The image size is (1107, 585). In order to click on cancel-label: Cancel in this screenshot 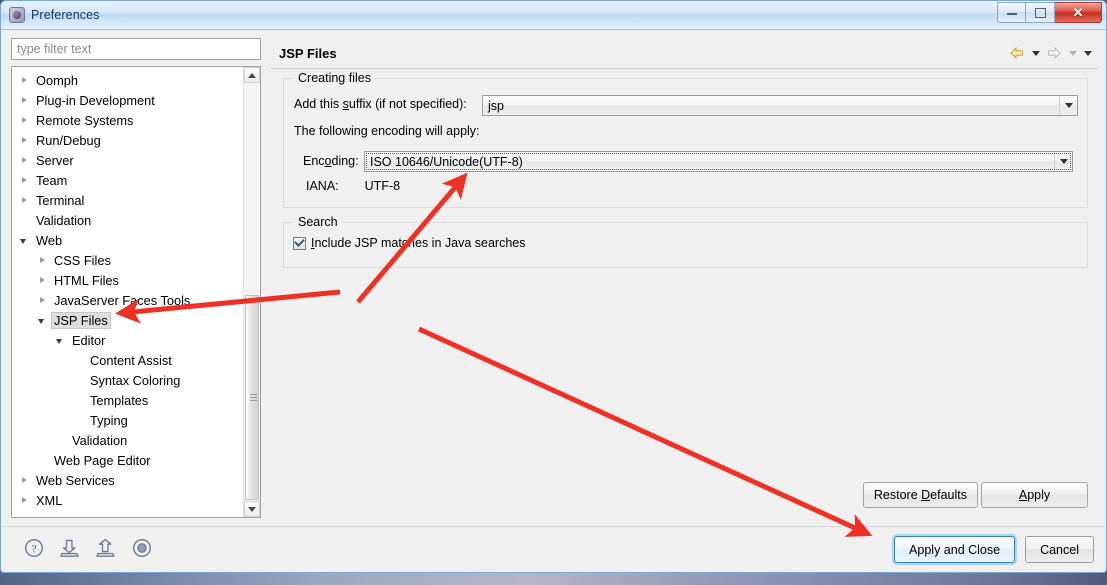, I will do `click(1059, 549)`.